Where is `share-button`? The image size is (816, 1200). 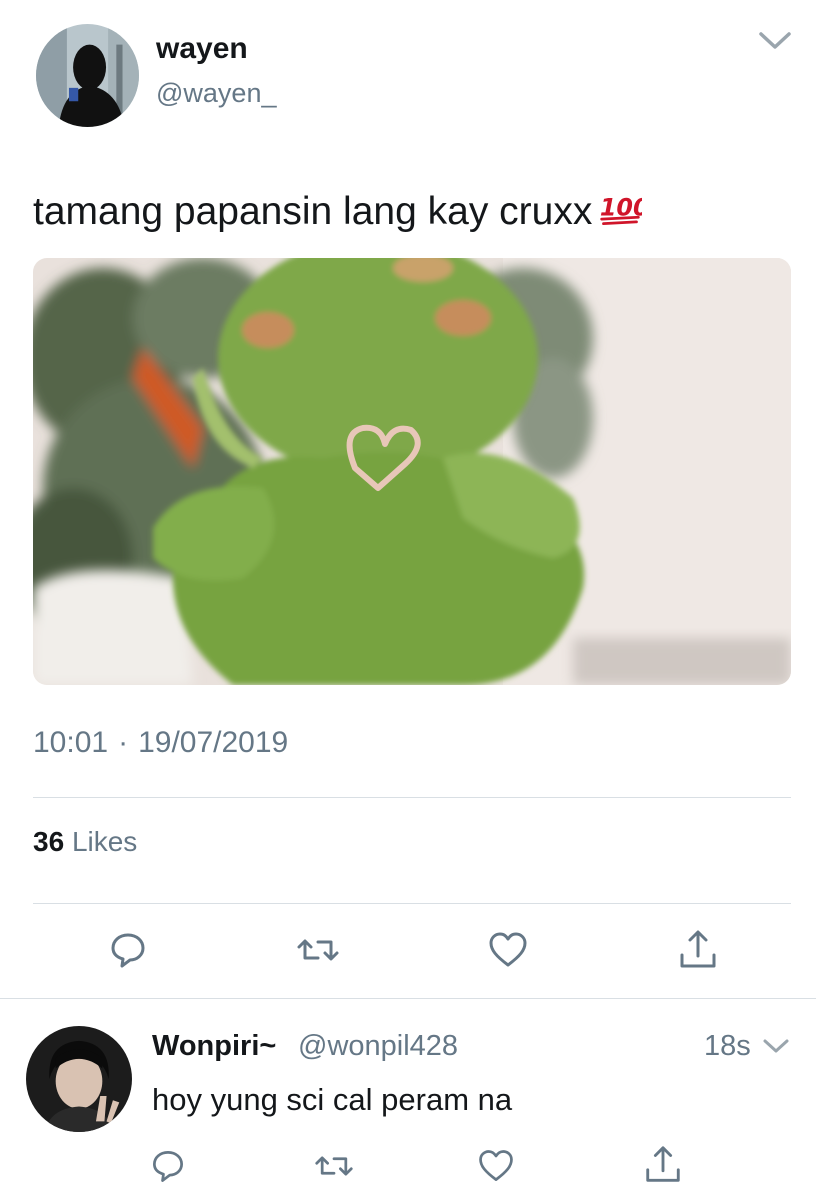
share-button is located at coordinates (698, 950).